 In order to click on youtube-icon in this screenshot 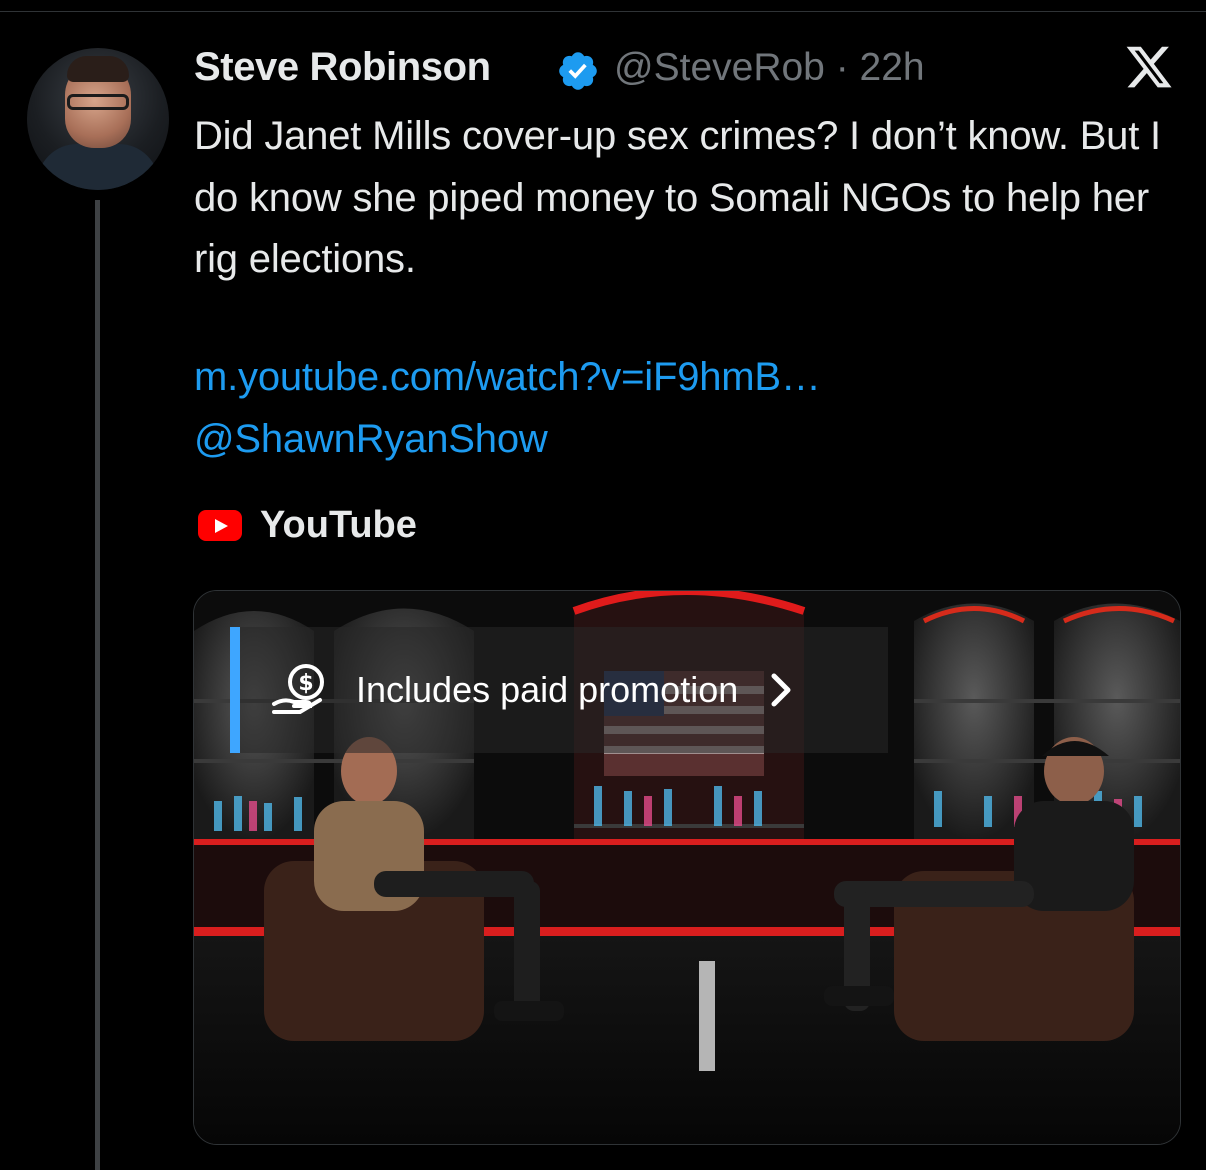, I will do `click(220, 525)`.